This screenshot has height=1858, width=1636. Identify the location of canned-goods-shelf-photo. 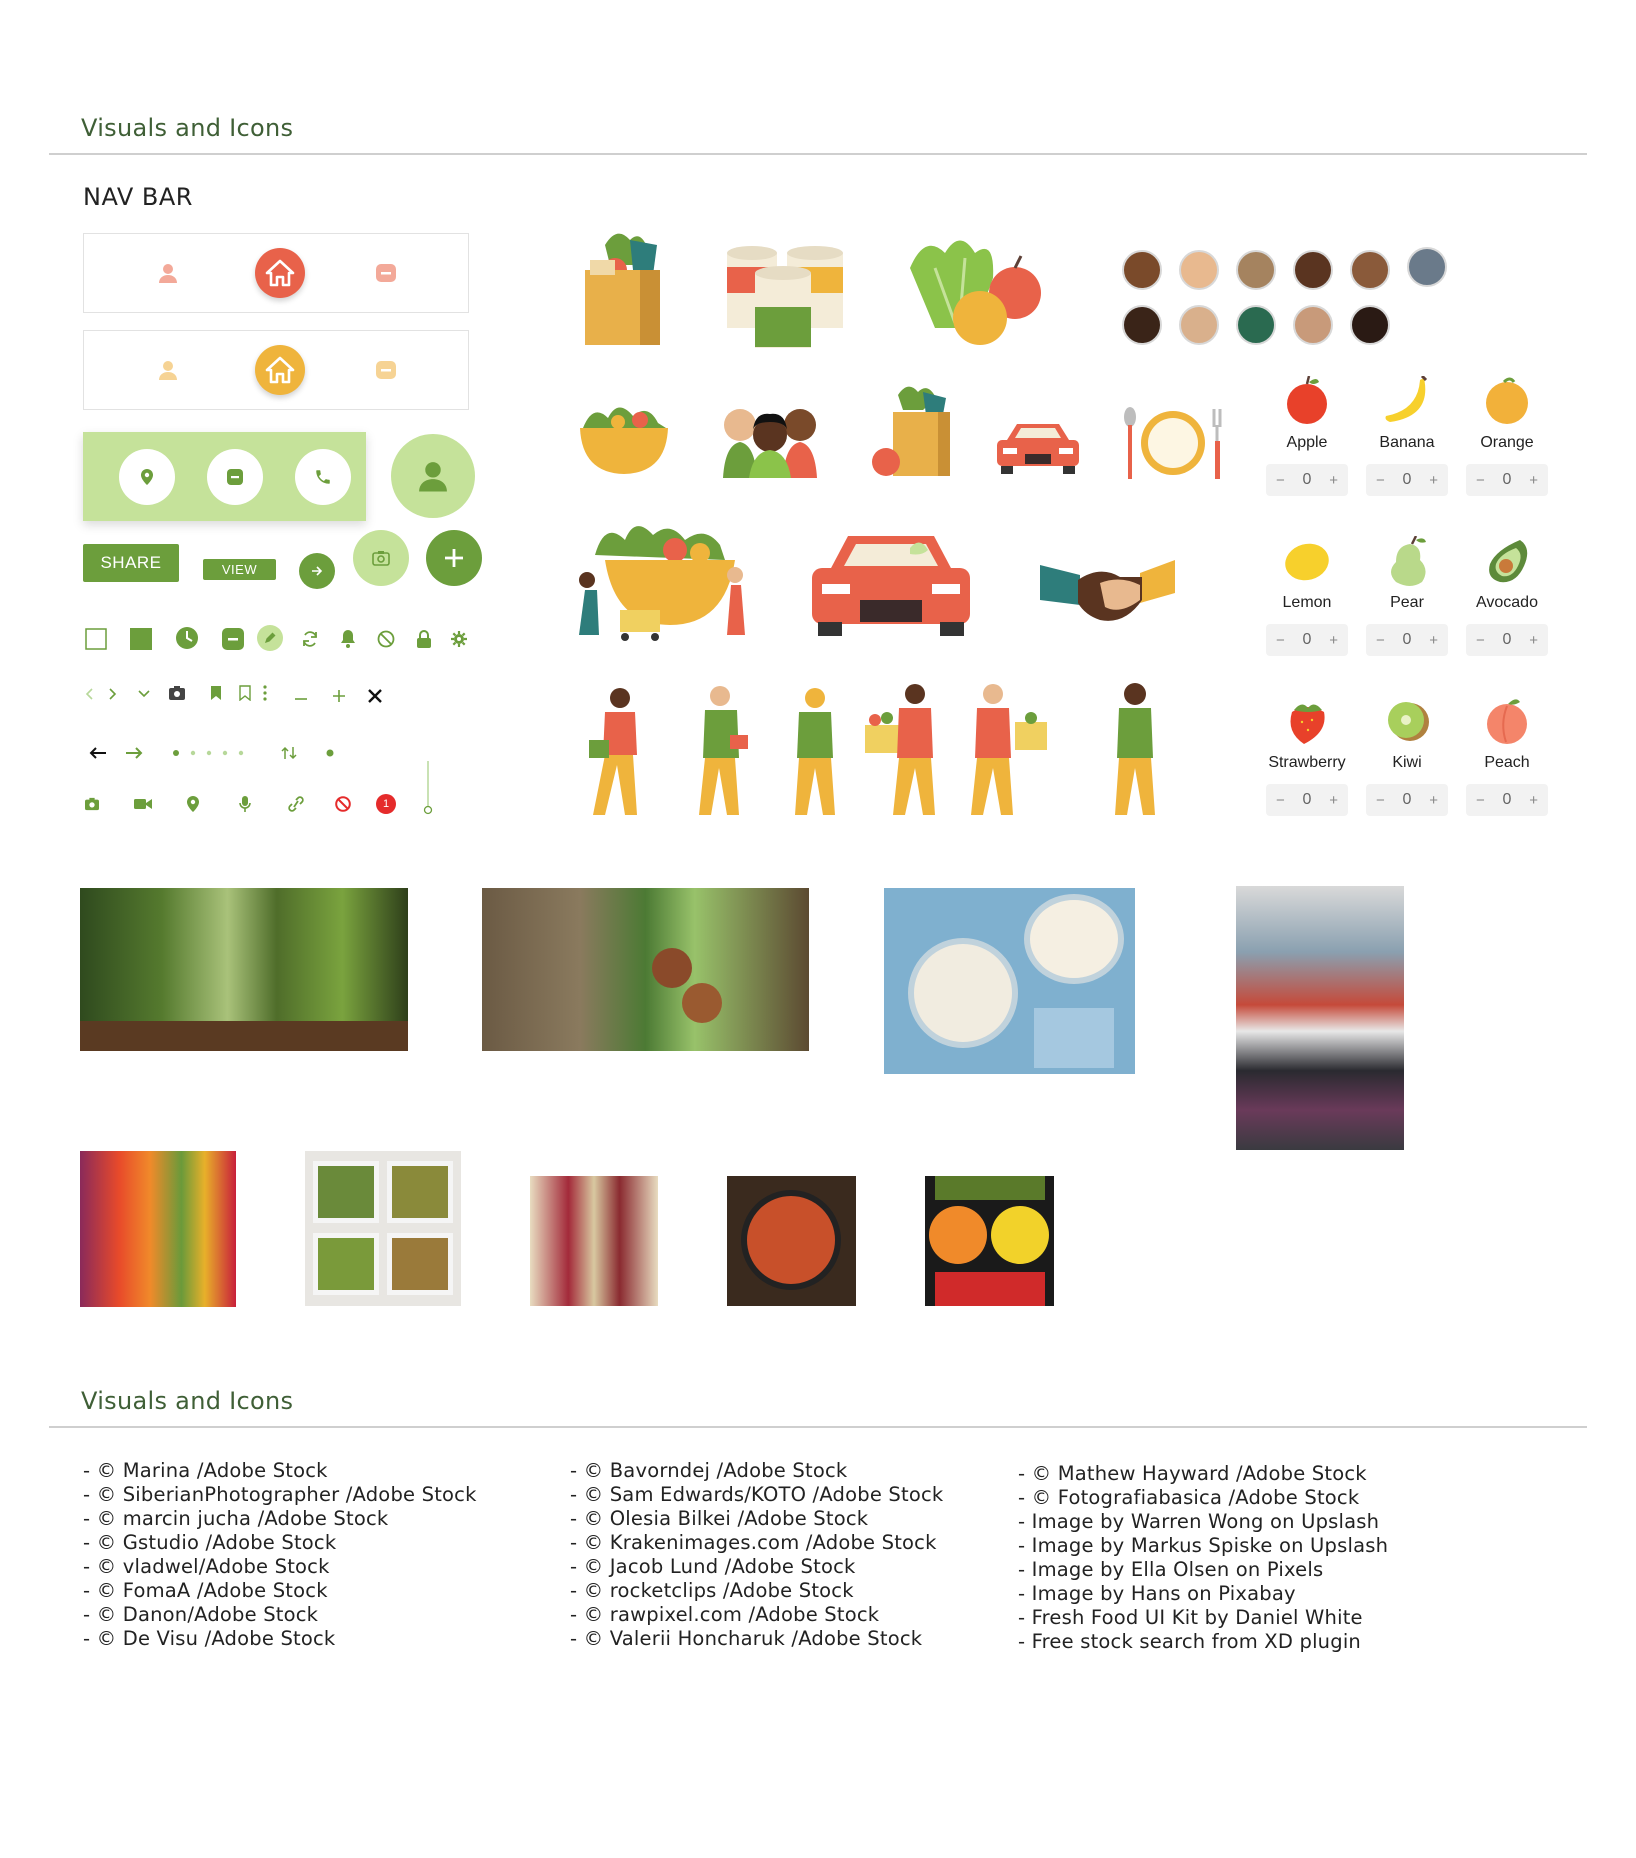
(1320, 1018).